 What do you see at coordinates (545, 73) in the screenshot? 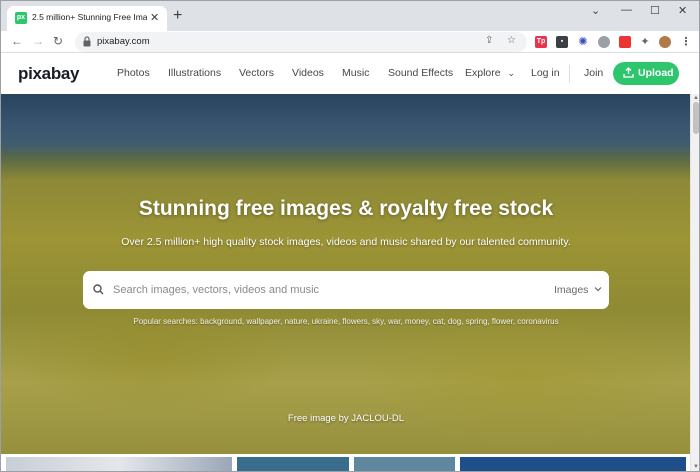
I see `login-link: Log in` at bounding box center [545, 73].